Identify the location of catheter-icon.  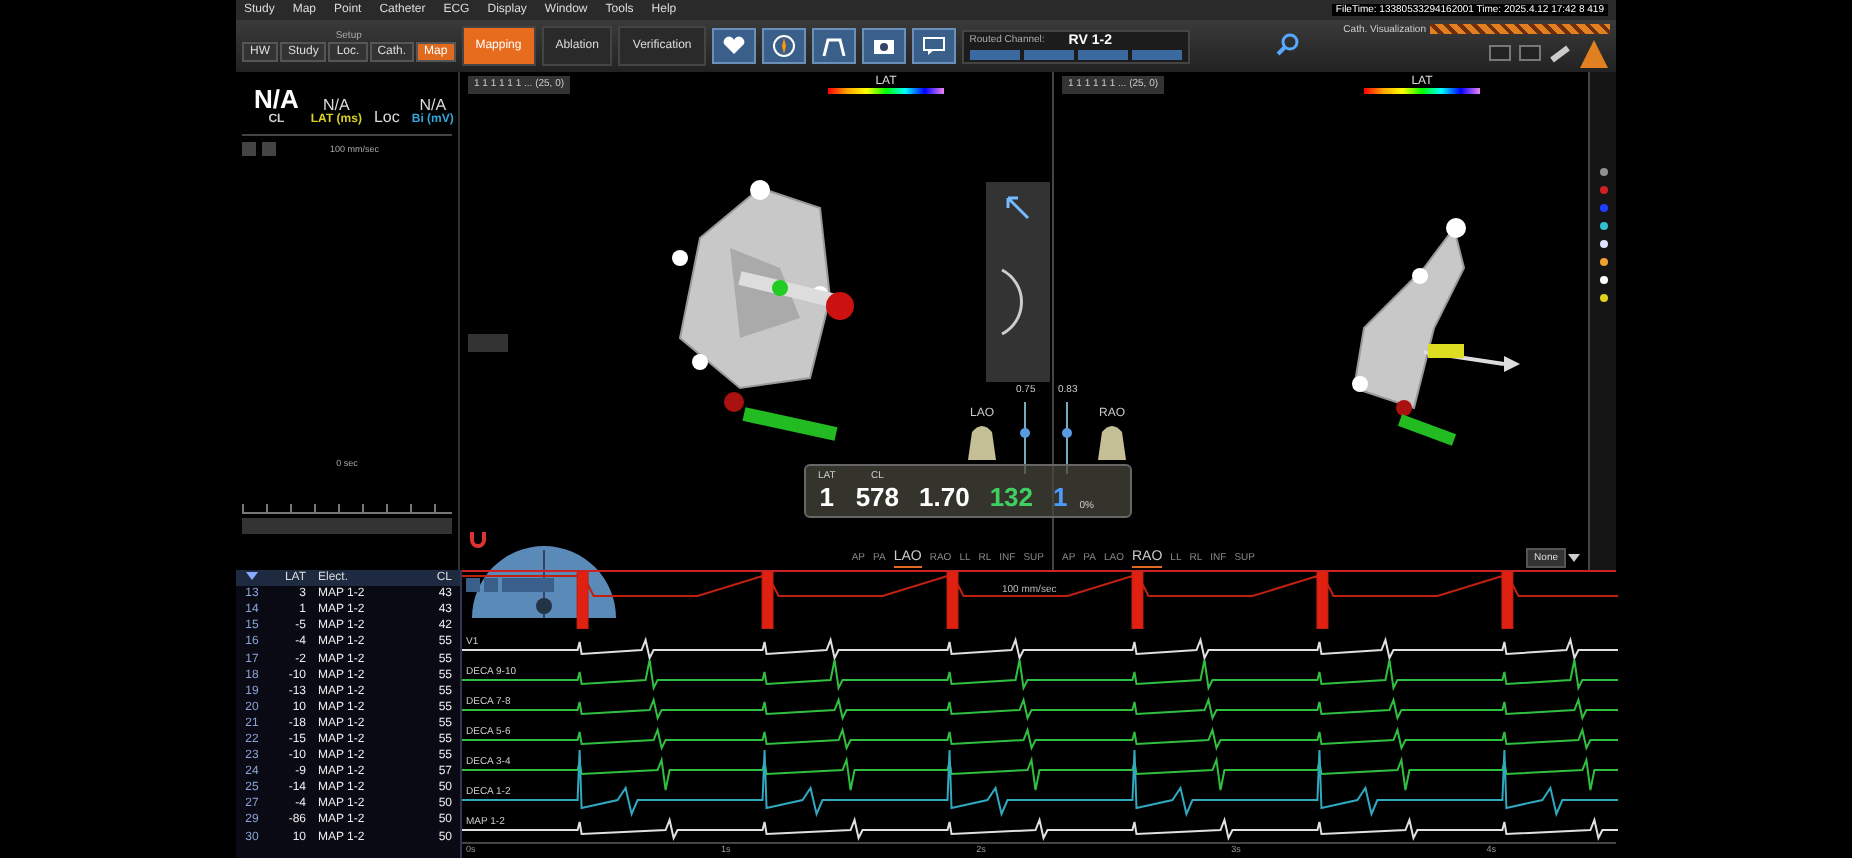
(1560, 53).